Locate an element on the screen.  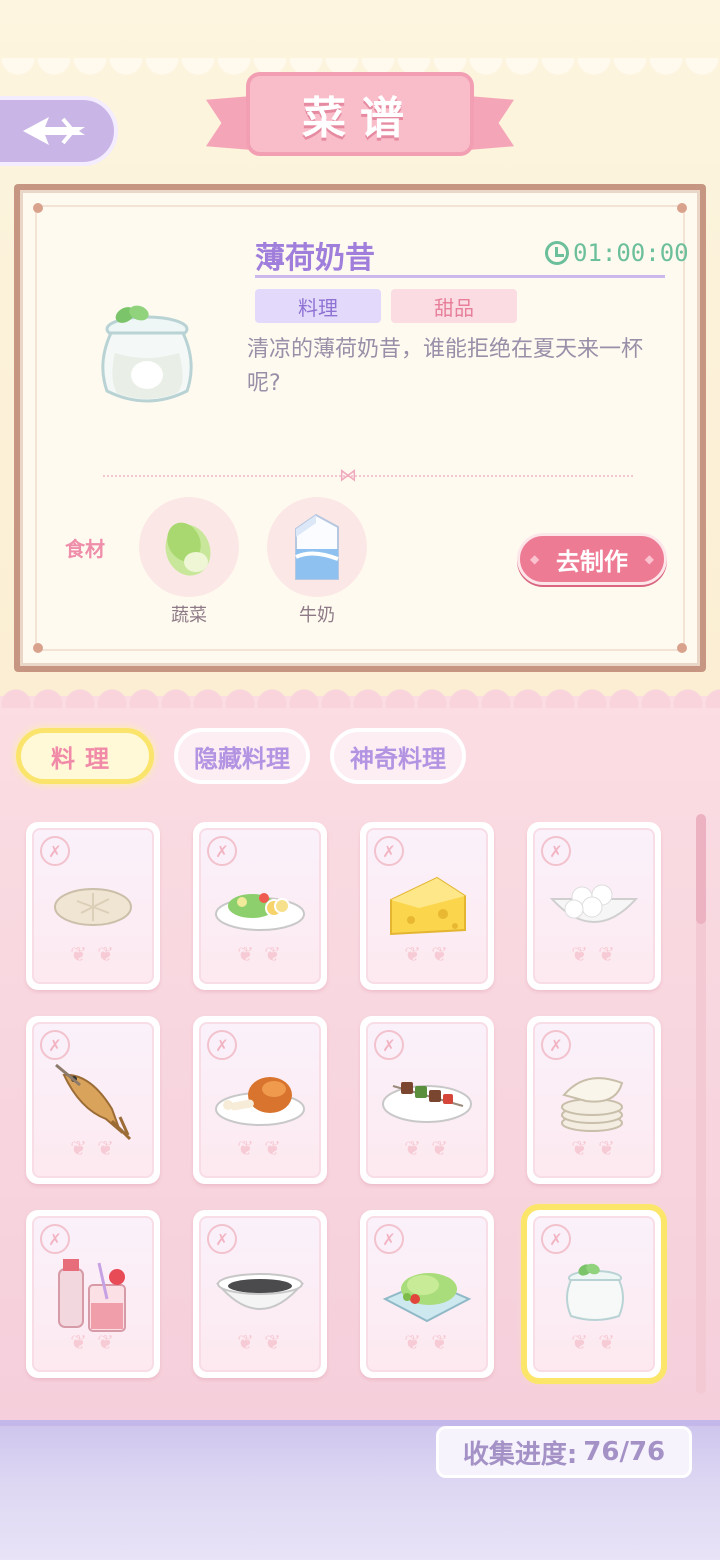
collection-progress: 收集进度: 76/76 is located at coordinates (564, 1452).